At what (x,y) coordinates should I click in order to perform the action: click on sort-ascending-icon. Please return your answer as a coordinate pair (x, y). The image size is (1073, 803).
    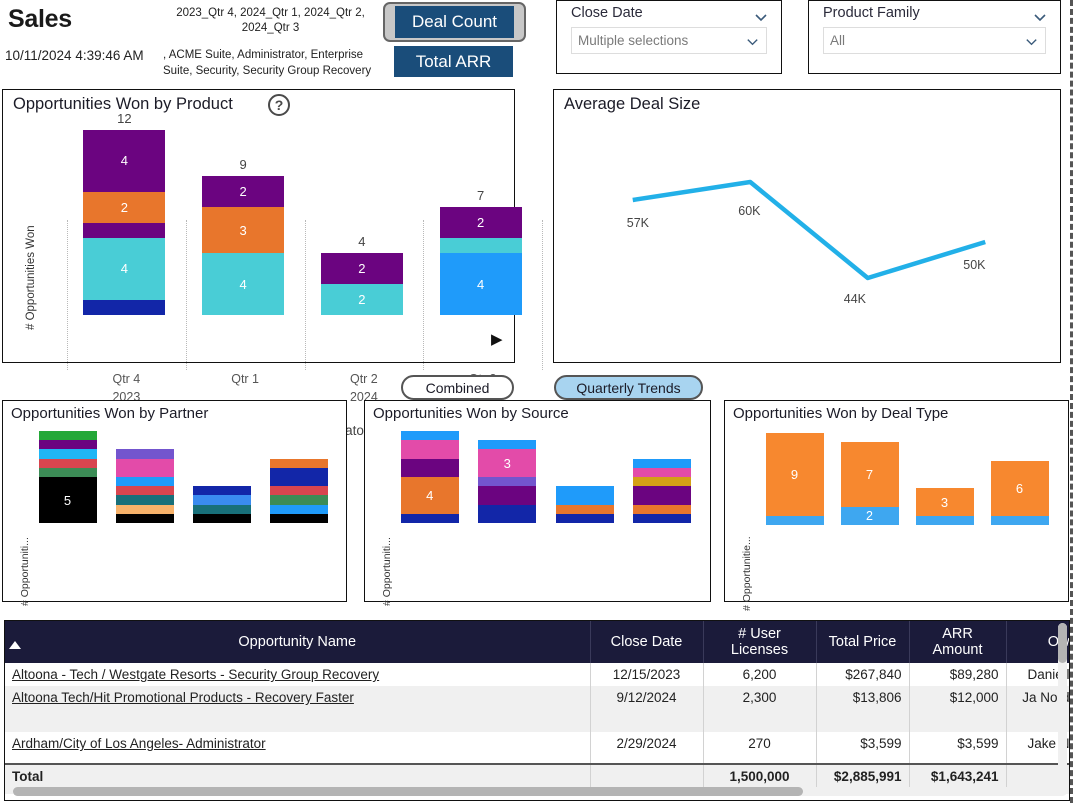
    Looking at the image, I should click on (15, 645).